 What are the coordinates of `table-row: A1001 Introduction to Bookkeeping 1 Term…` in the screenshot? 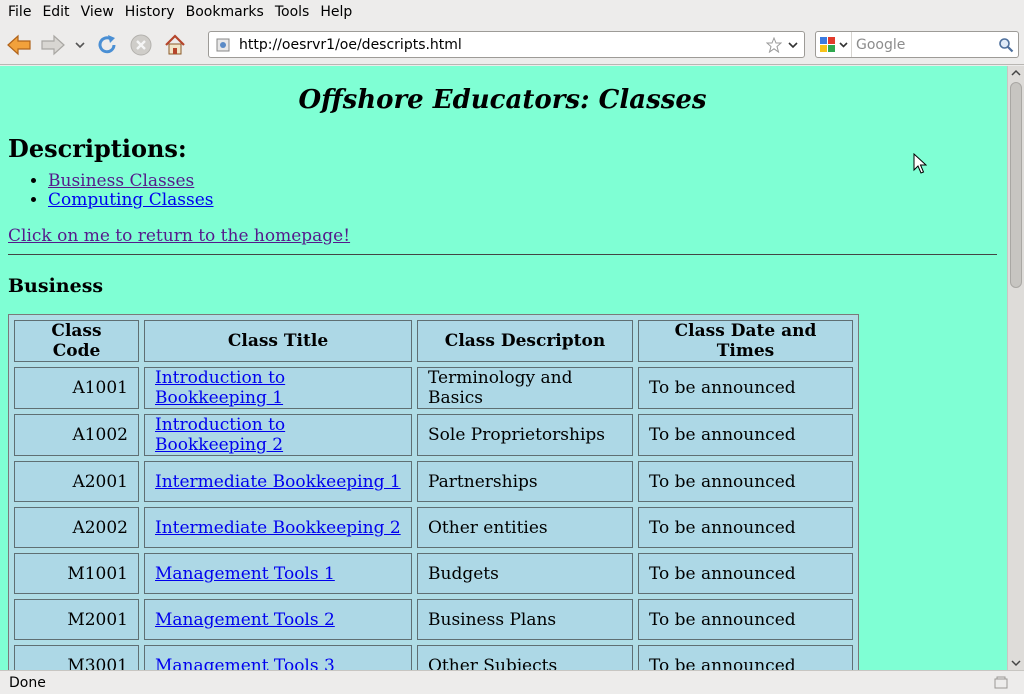 It's located at (433, 388).